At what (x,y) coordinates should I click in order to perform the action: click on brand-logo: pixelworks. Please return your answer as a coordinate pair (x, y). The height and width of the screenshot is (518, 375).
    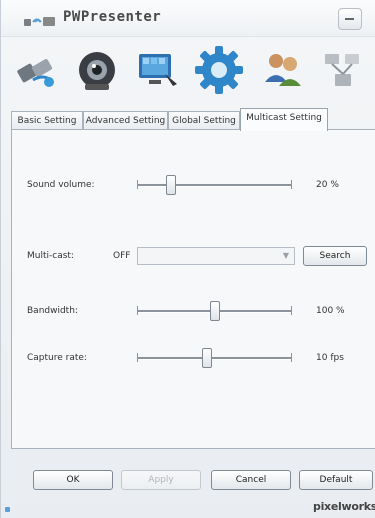
    Looking at the image, I should click on (344, 506).